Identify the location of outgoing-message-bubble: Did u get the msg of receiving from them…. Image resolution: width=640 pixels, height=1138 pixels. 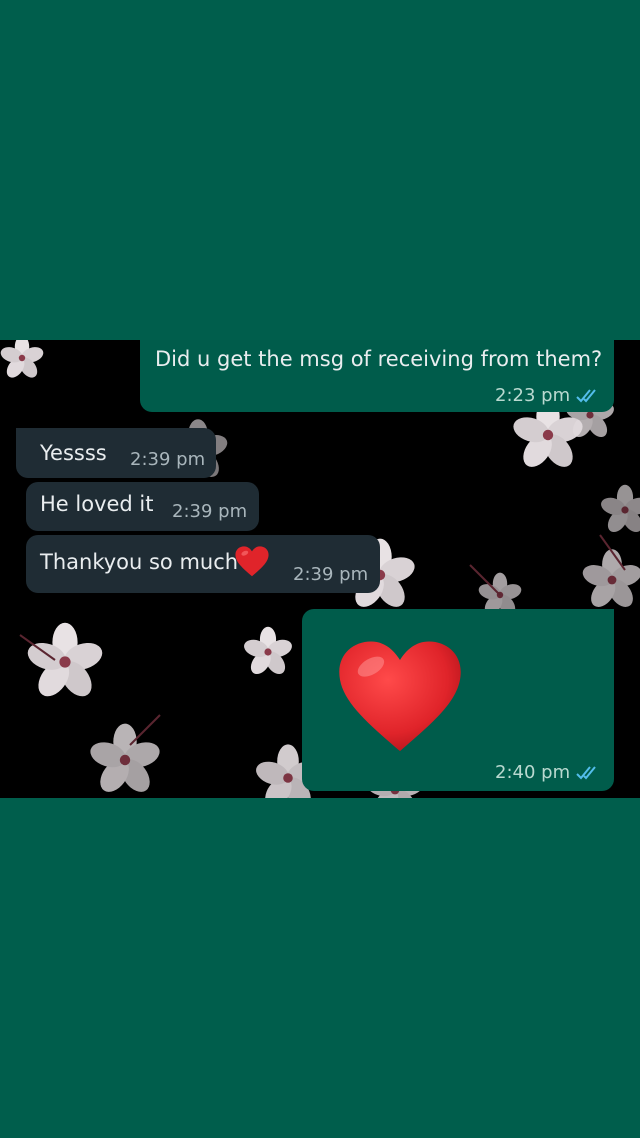
(377, 376).